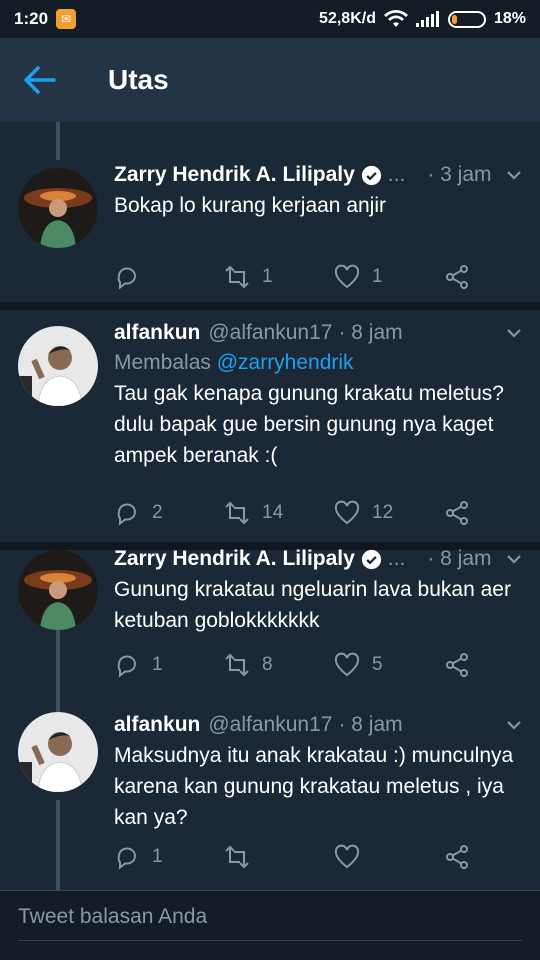  I want to click on like-count: 1, so click(377, 276).